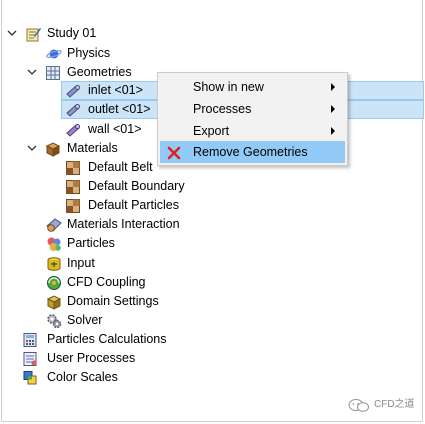 The width and height of the screenshot is (425, 424). What do you see at coordinates (54, 54) in the screenshot?
I see `physics-planet-icon` at bounding box center [54, 54].